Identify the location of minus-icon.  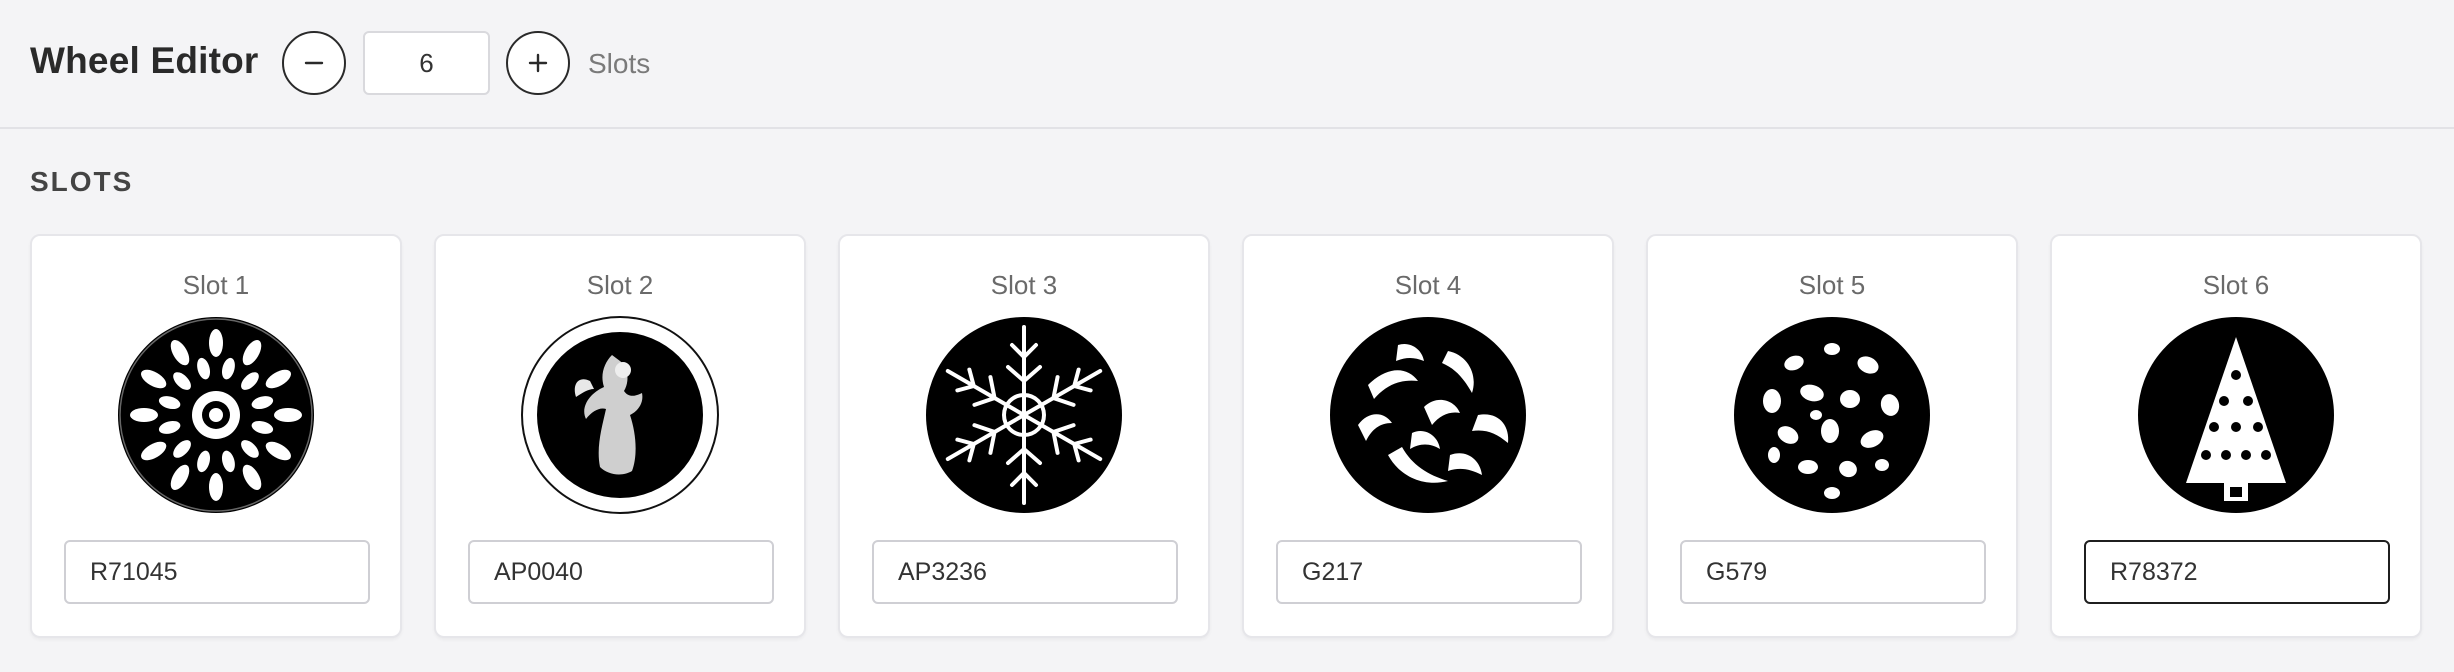
(314, 63).